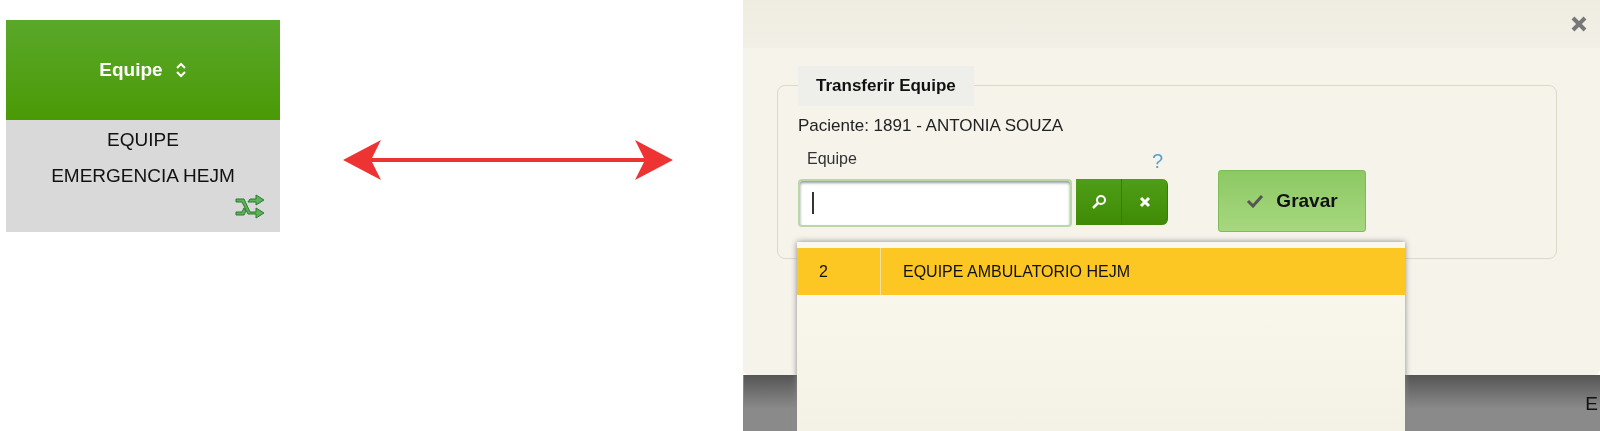 Image resolution: width=1600 pixels, height=431 pixels. I want to click on search-icon, so click(1098, 202).